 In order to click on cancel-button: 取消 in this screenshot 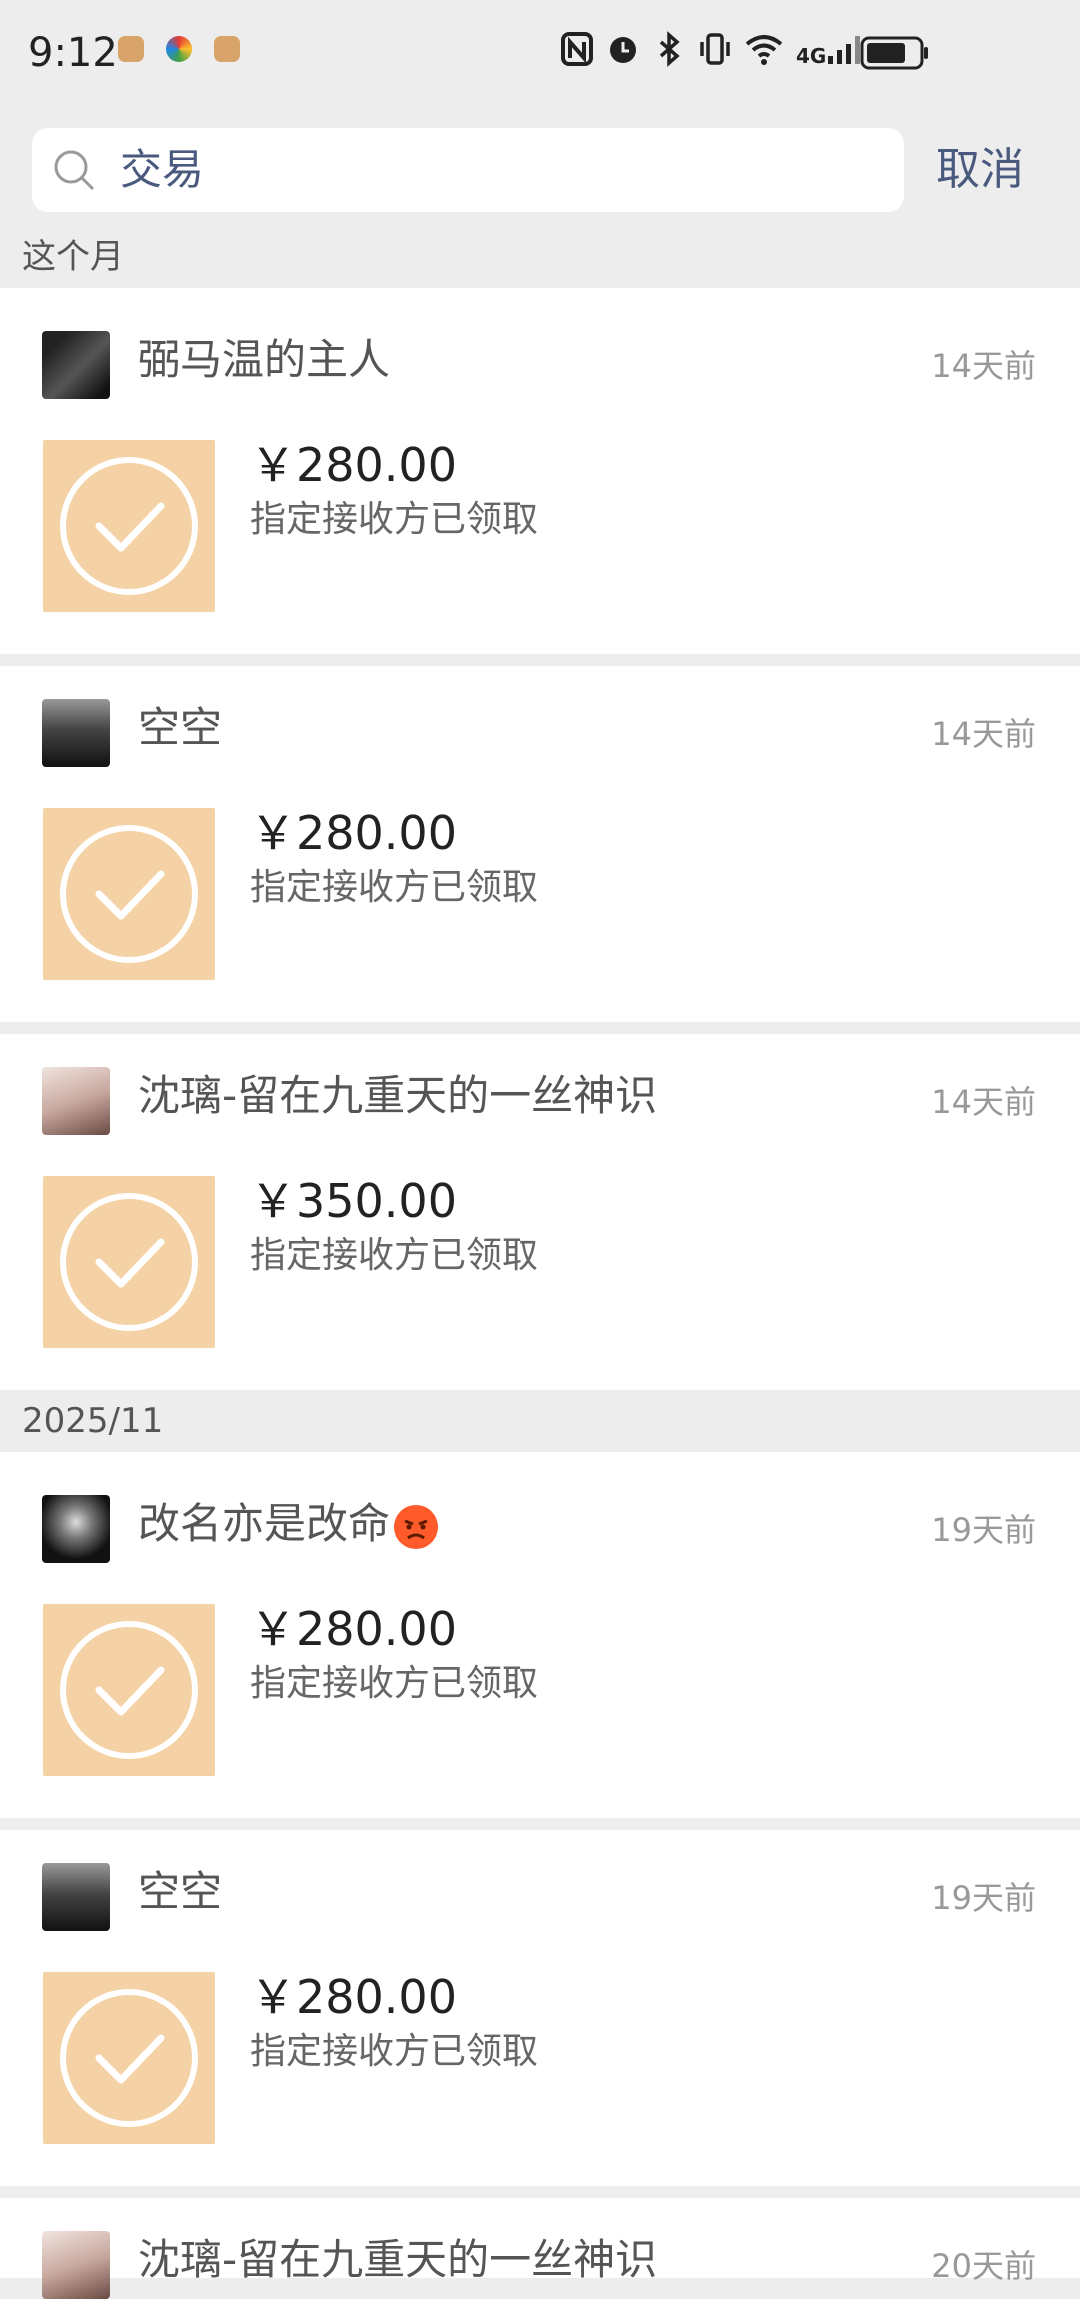, I will do `click(980, 170)`.